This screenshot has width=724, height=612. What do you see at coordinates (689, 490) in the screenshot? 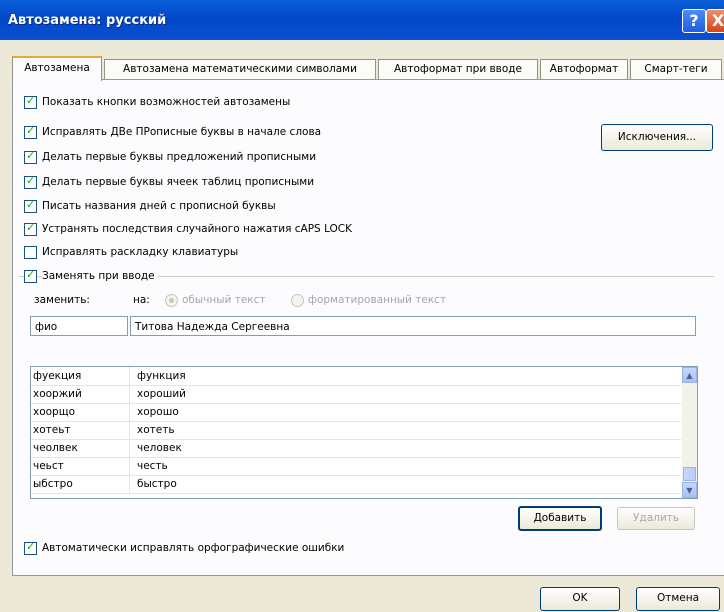
I see `scroll-down-icon: ▼` at bounding box center [689, 490].